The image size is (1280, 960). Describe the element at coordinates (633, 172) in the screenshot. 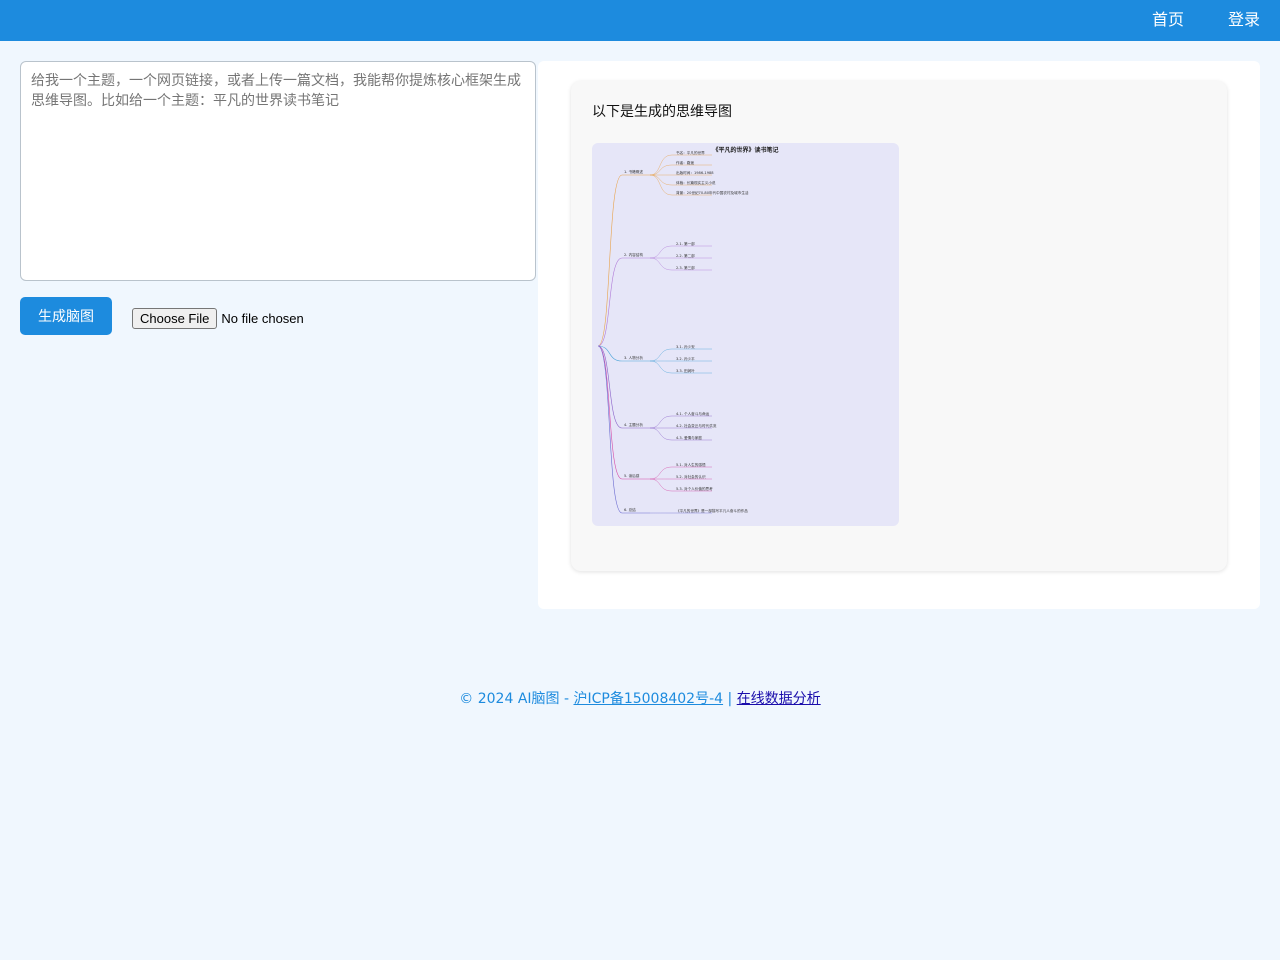

I see `mindmap-branch: 1. 书籍概述` at that location.